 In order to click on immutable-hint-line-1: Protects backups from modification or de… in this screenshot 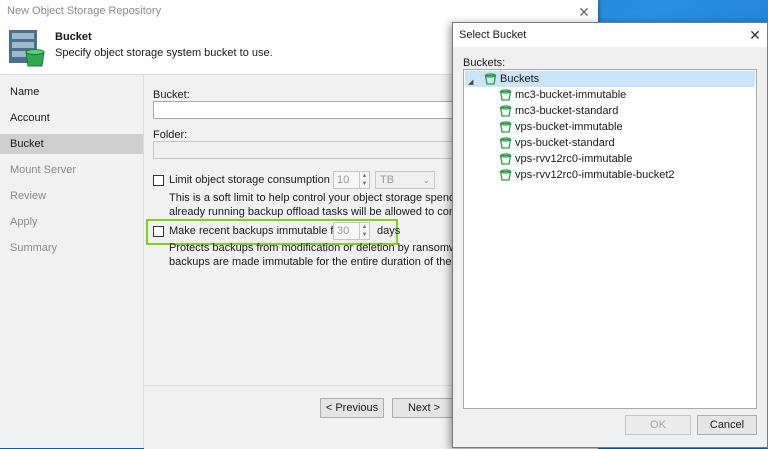, I will do `click(332, 248)`.